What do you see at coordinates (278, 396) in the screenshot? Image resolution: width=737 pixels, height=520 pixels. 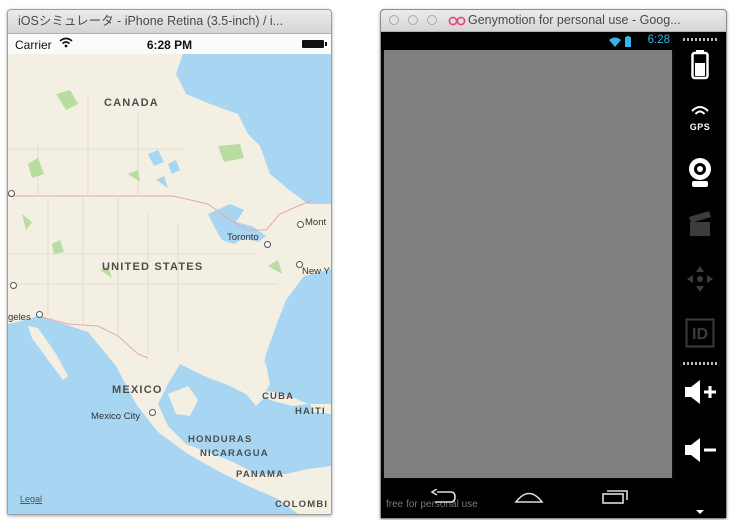 I see `map-label-cuba: CUBA` at bounding box center [278, 396].